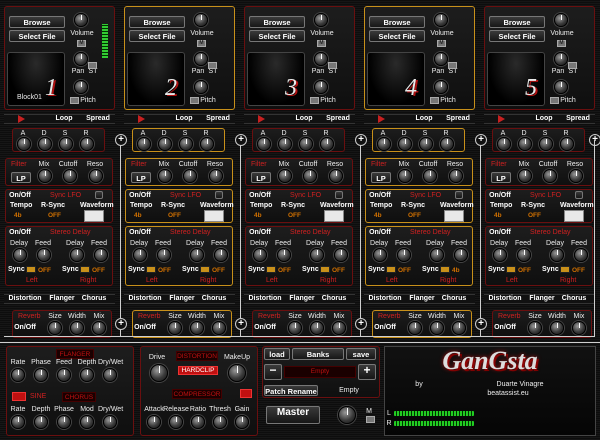 This screenshot has height=440, width=600. What do you see at coordinates (87, 422) in the screenshot?
I see `chorus-mod-knob` at bounding box center [87, 422].